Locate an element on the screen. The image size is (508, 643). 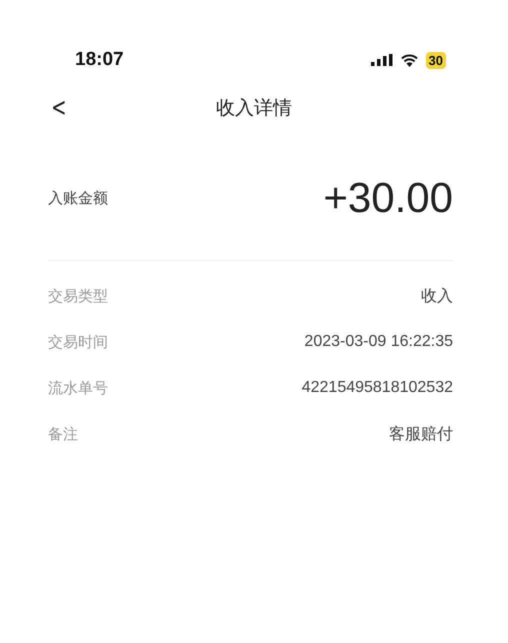
wifi-icon is located at coordinates (409, 60).